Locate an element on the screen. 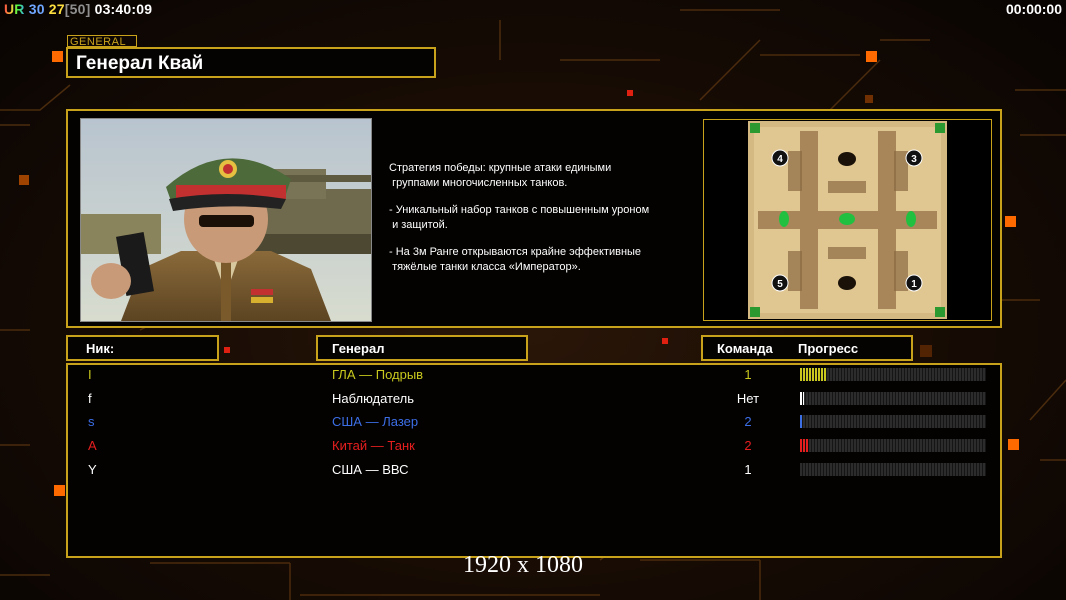  hud-stats: UR 30 27[50] 03:40:09 is located at coordinates (78, 9).